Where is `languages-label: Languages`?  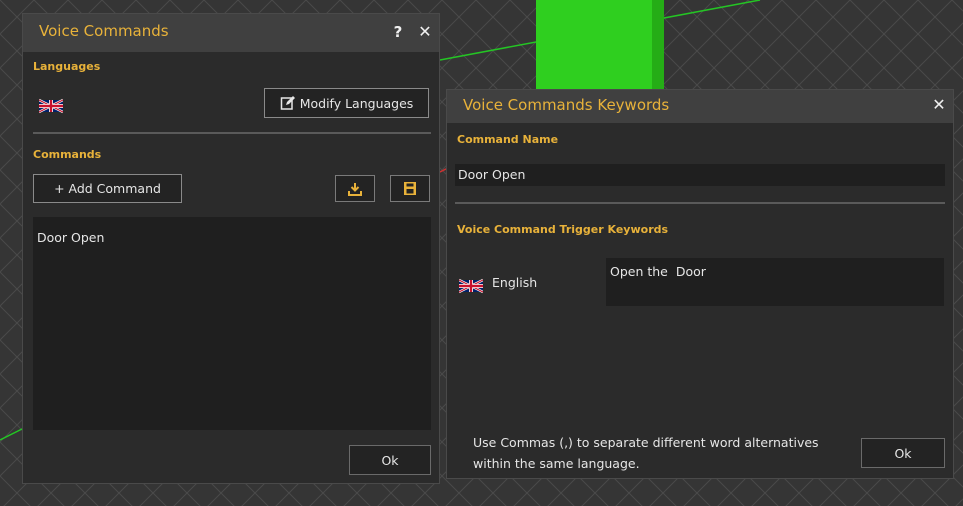
languages-label: Languages is located at coordinates (67, 66).